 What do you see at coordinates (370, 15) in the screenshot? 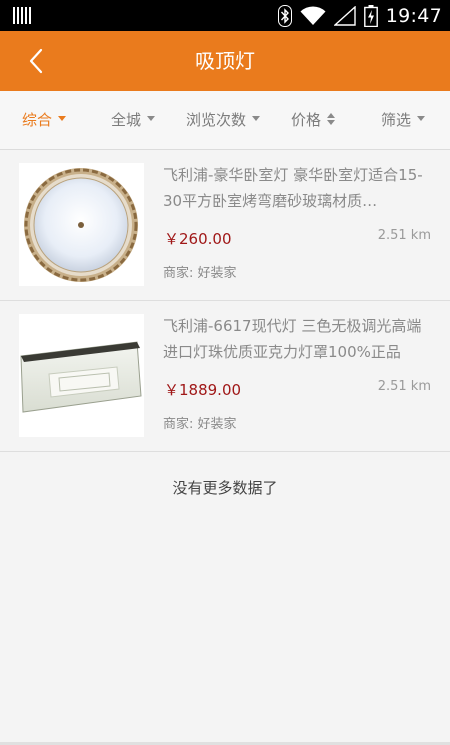
I see `battery-charging-icon` at bounding box center [370, 15].